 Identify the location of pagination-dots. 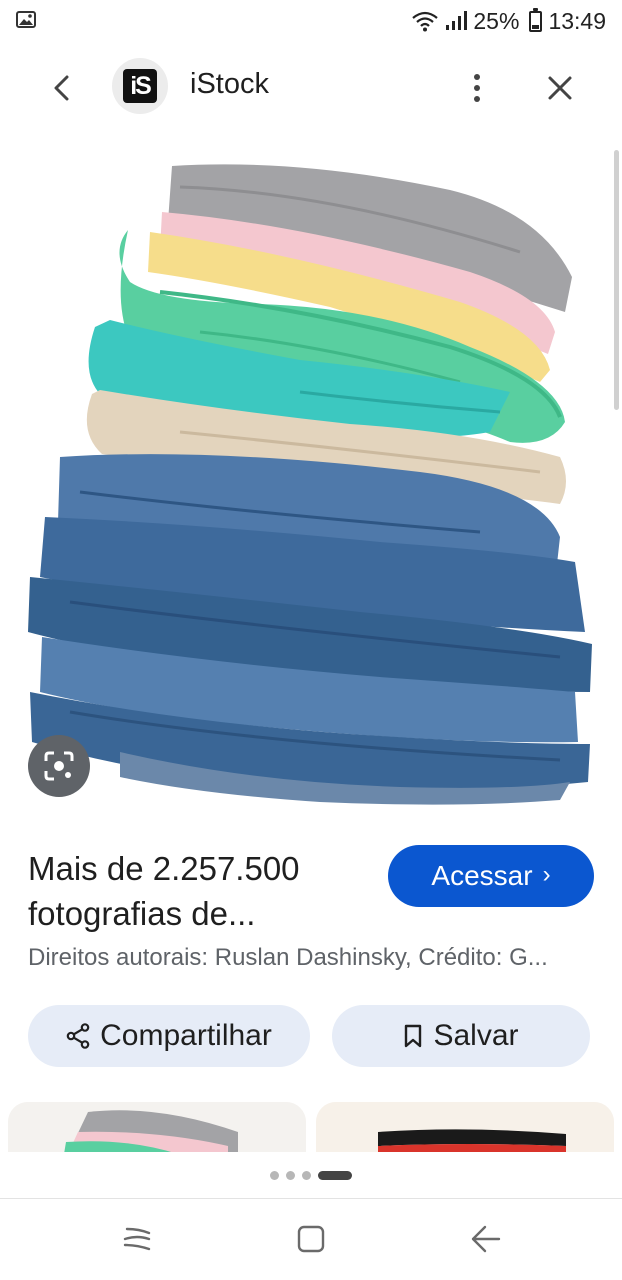
(311, 1175).